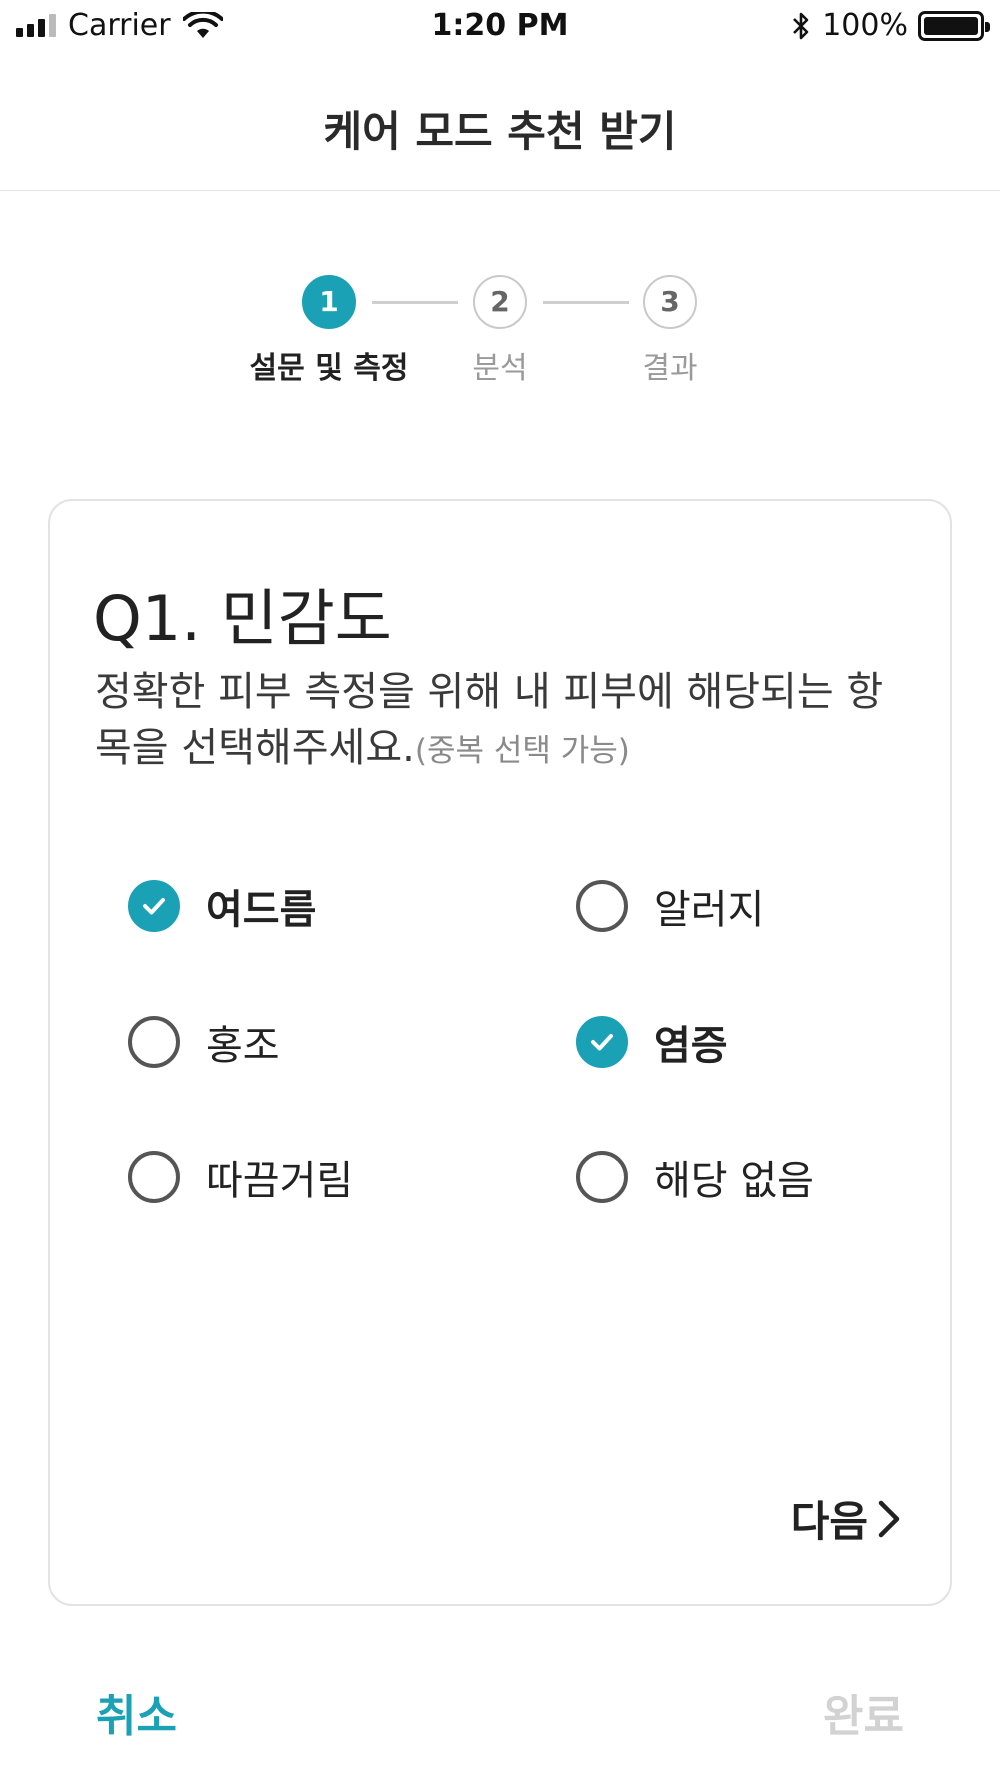 This screenshot has height=1778, width=1000. I want to click on option-label: 염증, so click(691, 1046).